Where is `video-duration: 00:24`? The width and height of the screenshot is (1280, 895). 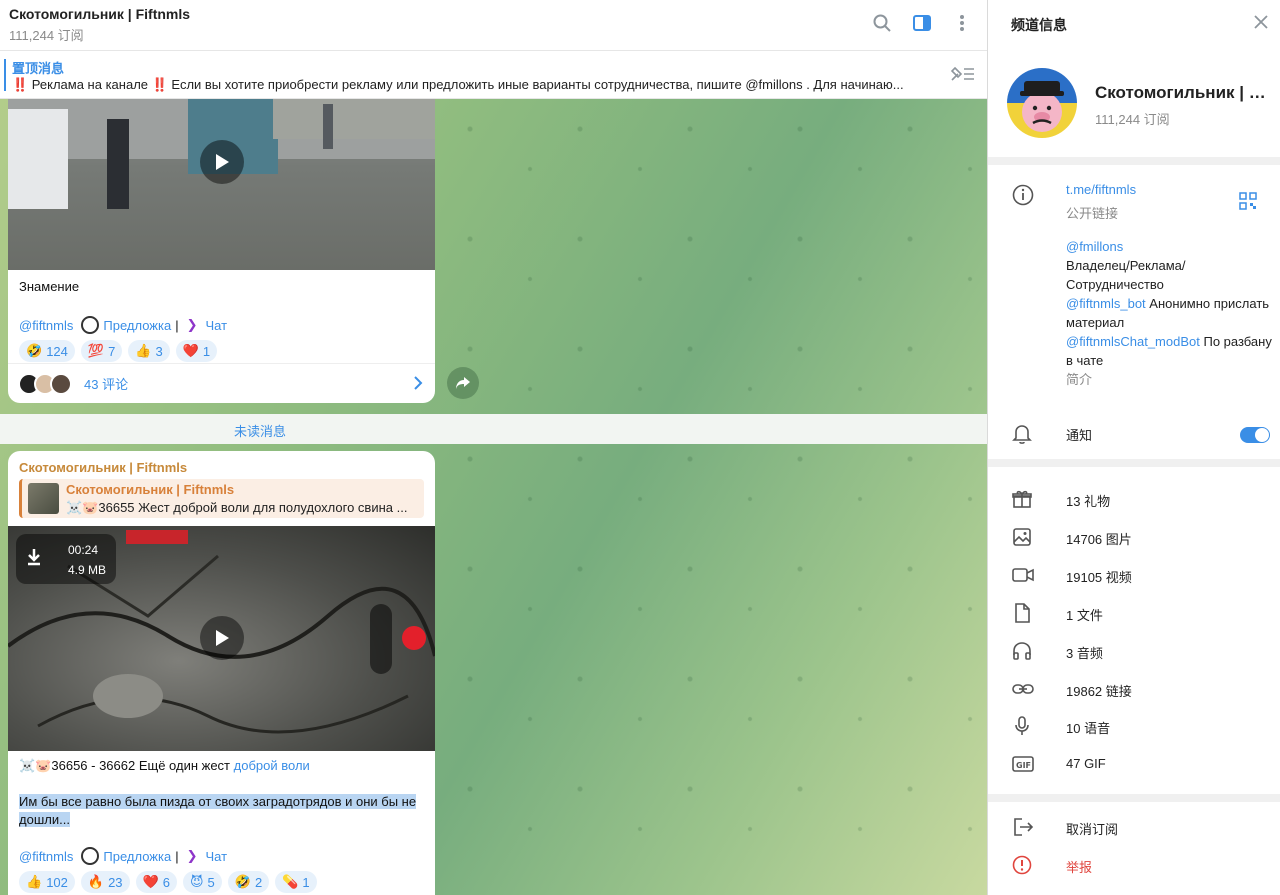
video-duration: 00:24 is located at coordinates (83, 550).